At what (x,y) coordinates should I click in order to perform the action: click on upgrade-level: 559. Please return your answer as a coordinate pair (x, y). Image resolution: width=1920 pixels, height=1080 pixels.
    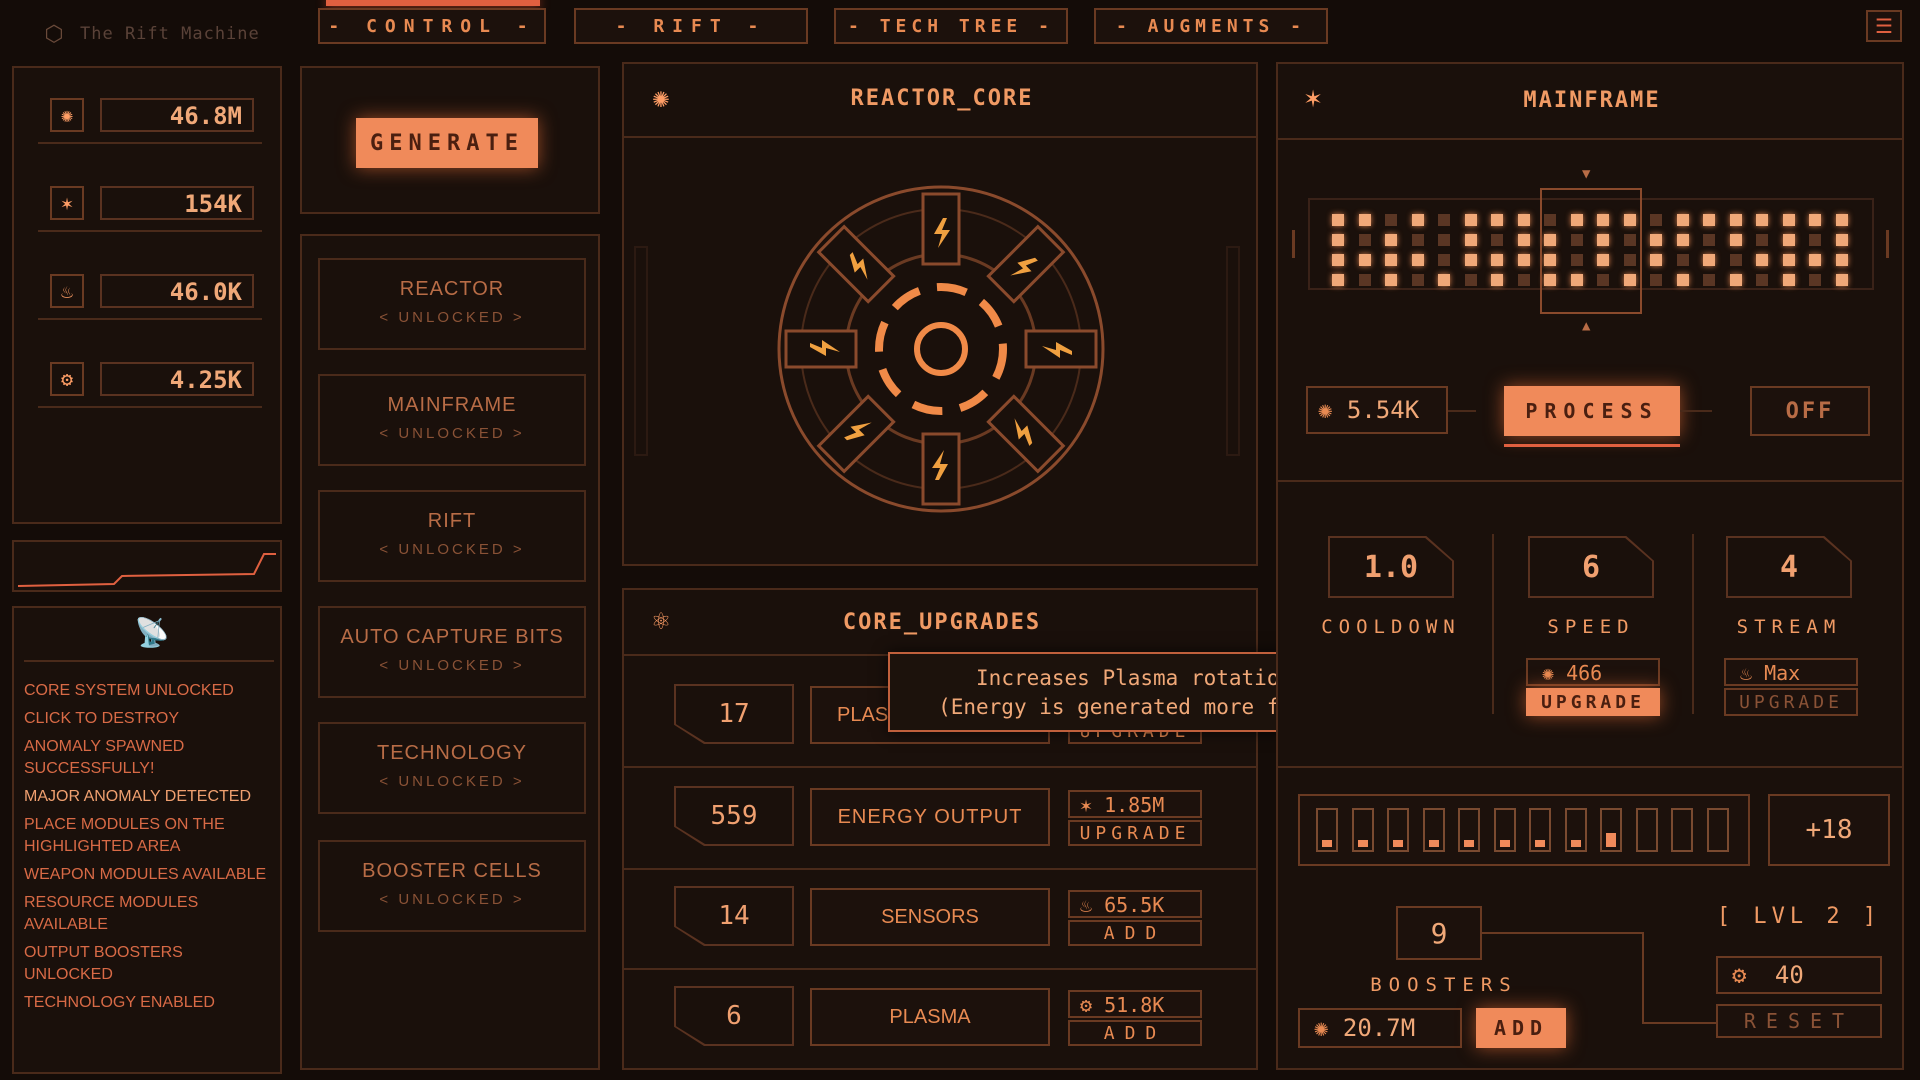
    Looking at the image, I should click on (734, 816).